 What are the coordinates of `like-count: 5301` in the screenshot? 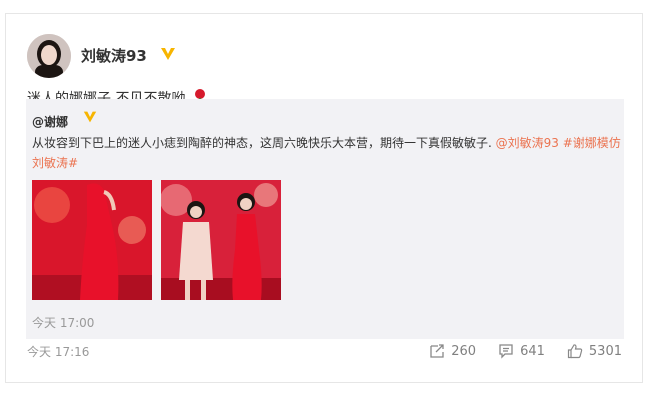 It's located at (605, 351).